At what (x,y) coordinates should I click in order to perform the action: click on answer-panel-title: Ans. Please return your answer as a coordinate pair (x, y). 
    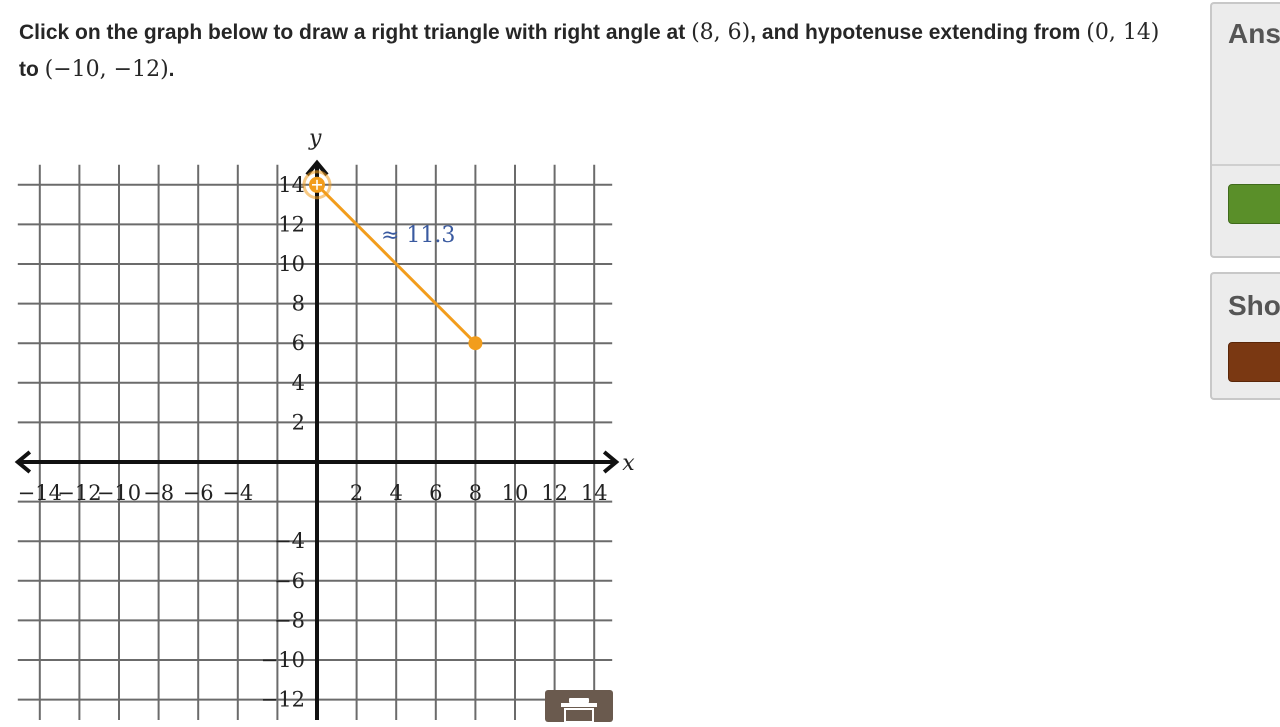
    Looking at the image, I should click on (1254, 33).